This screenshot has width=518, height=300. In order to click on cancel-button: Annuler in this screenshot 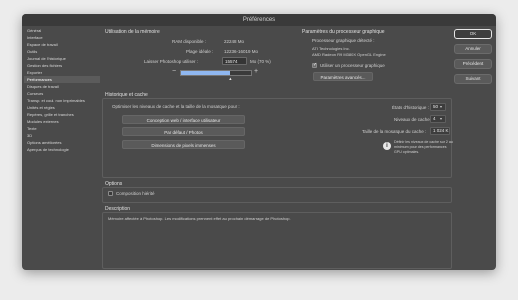, I will do `click(473, 49)`.